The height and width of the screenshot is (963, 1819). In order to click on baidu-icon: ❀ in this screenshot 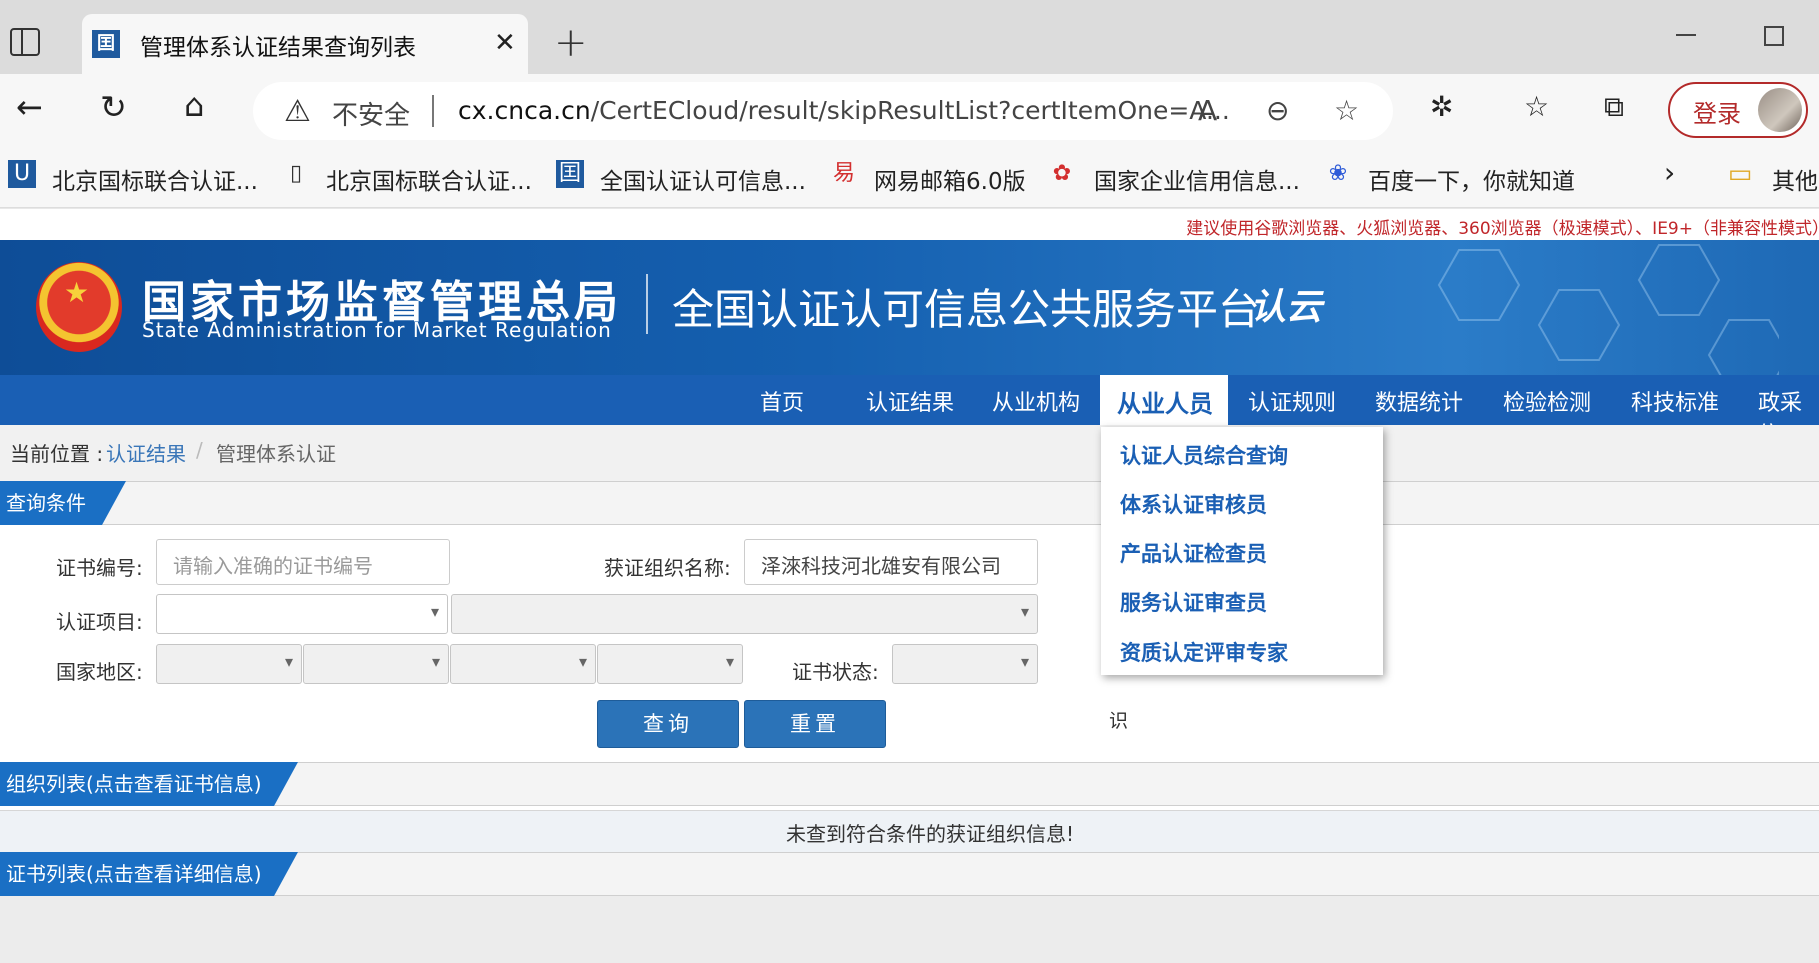, I will do `click(1338, 173)`.